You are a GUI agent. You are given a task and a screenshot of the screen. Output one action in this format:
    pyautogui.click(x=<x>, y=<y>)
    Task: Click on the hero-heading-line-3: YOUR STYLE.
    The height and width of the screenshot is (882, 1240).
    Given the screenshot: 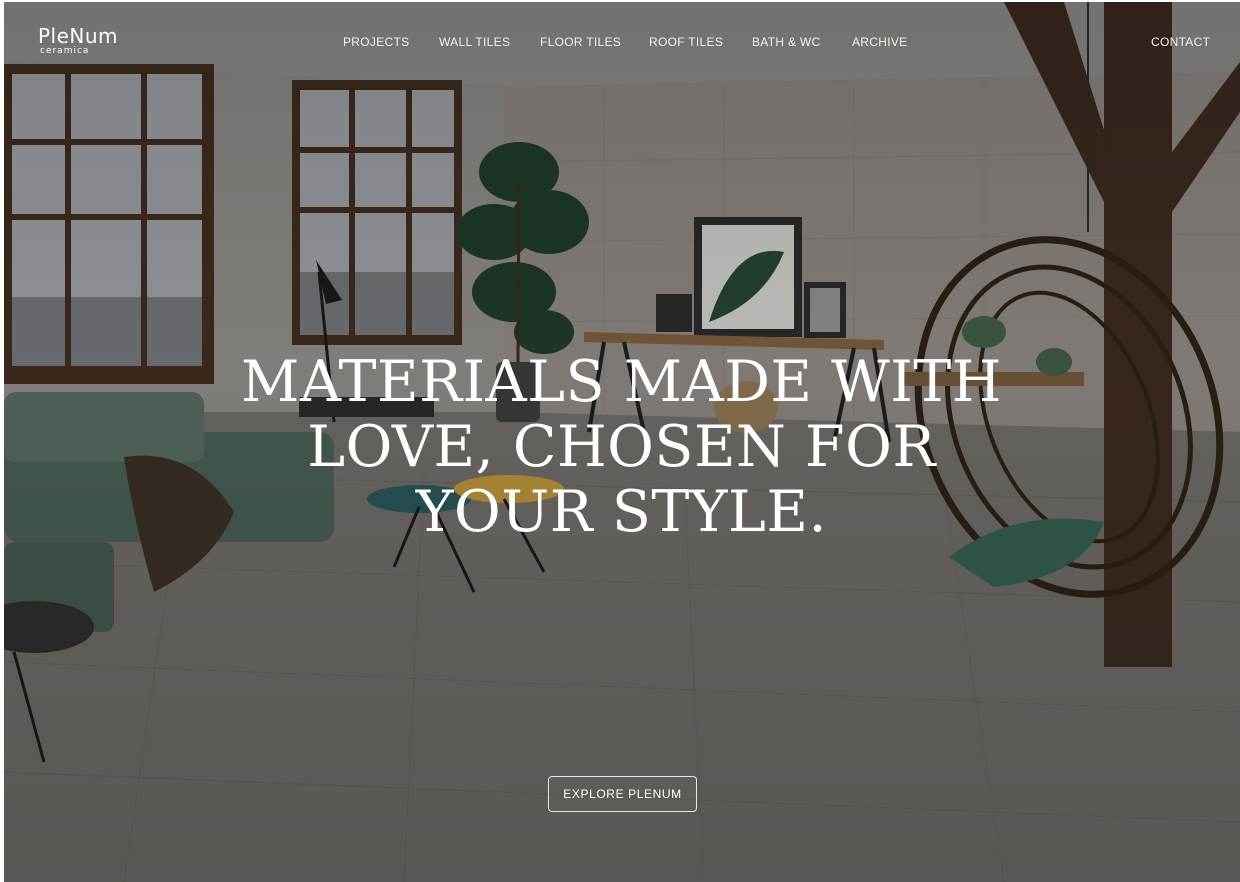 What is the action you would take?
    pyautogui.click(x=621, y=512)
    